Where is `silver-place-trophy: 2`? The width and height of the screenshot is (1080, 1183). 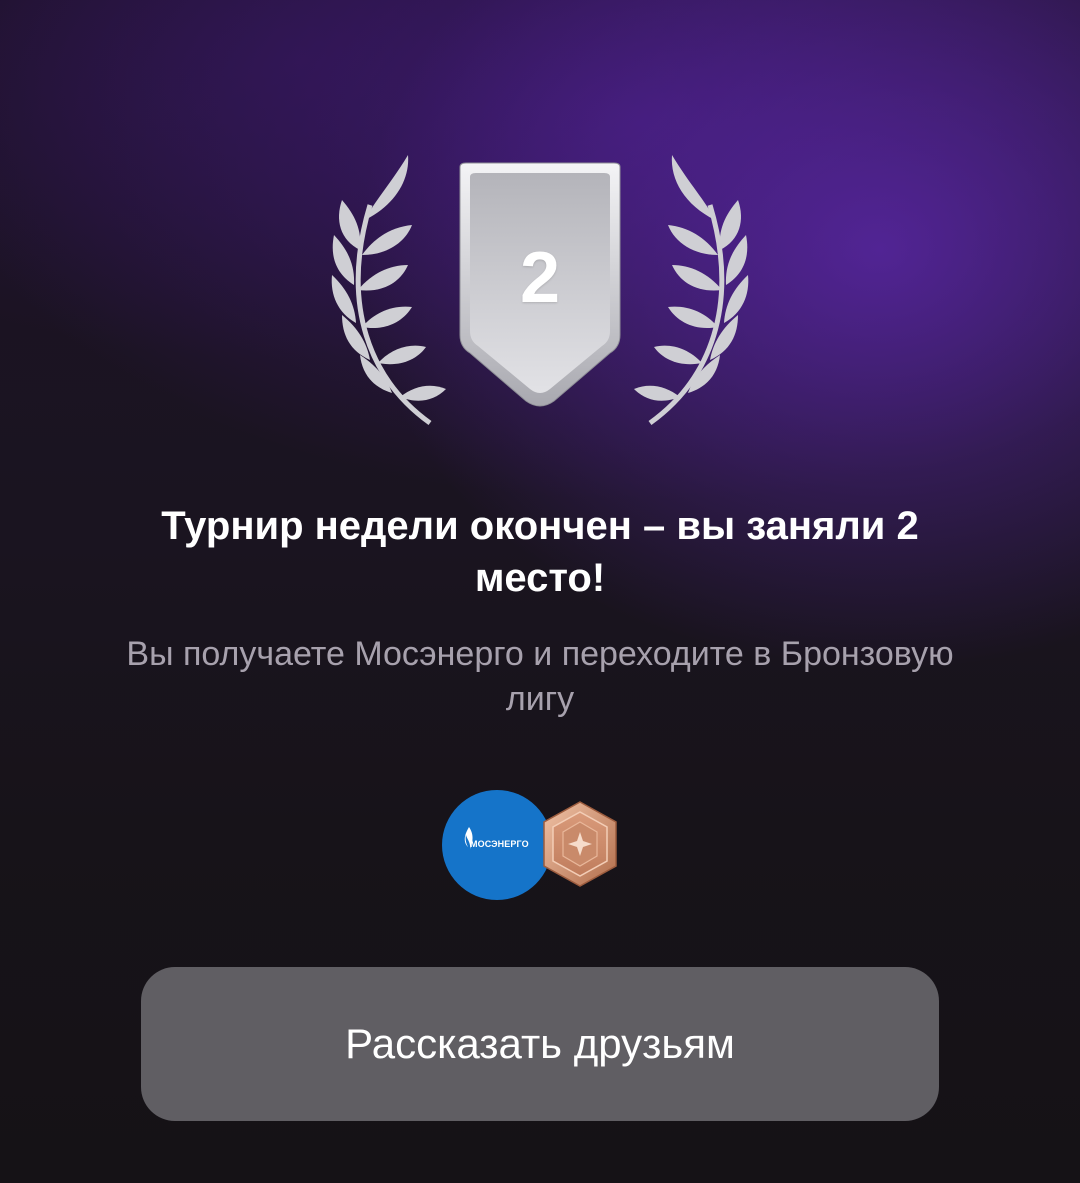
silver-place-trophy: 2 is located at coordinates (540, 290).